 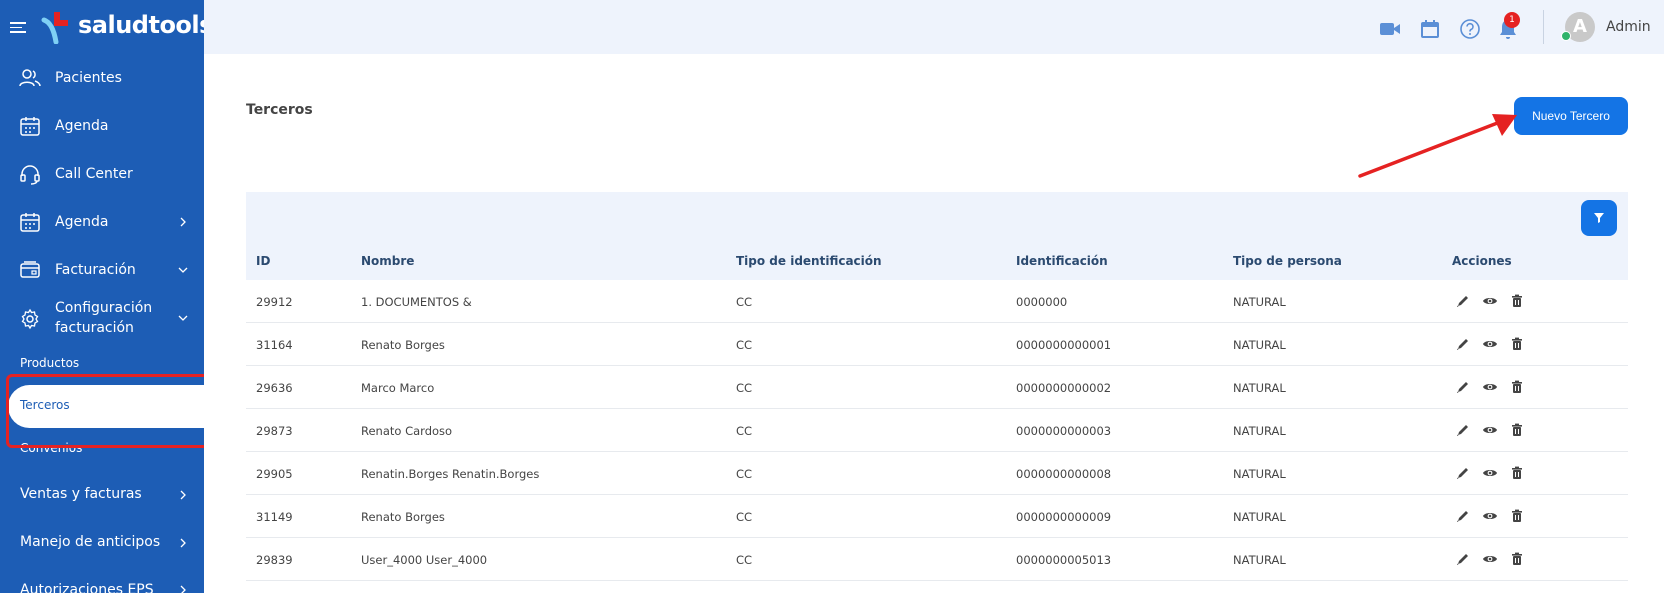 I want to click on sidebar-item-facturacion: Facturación, so click(x=102, y=270).